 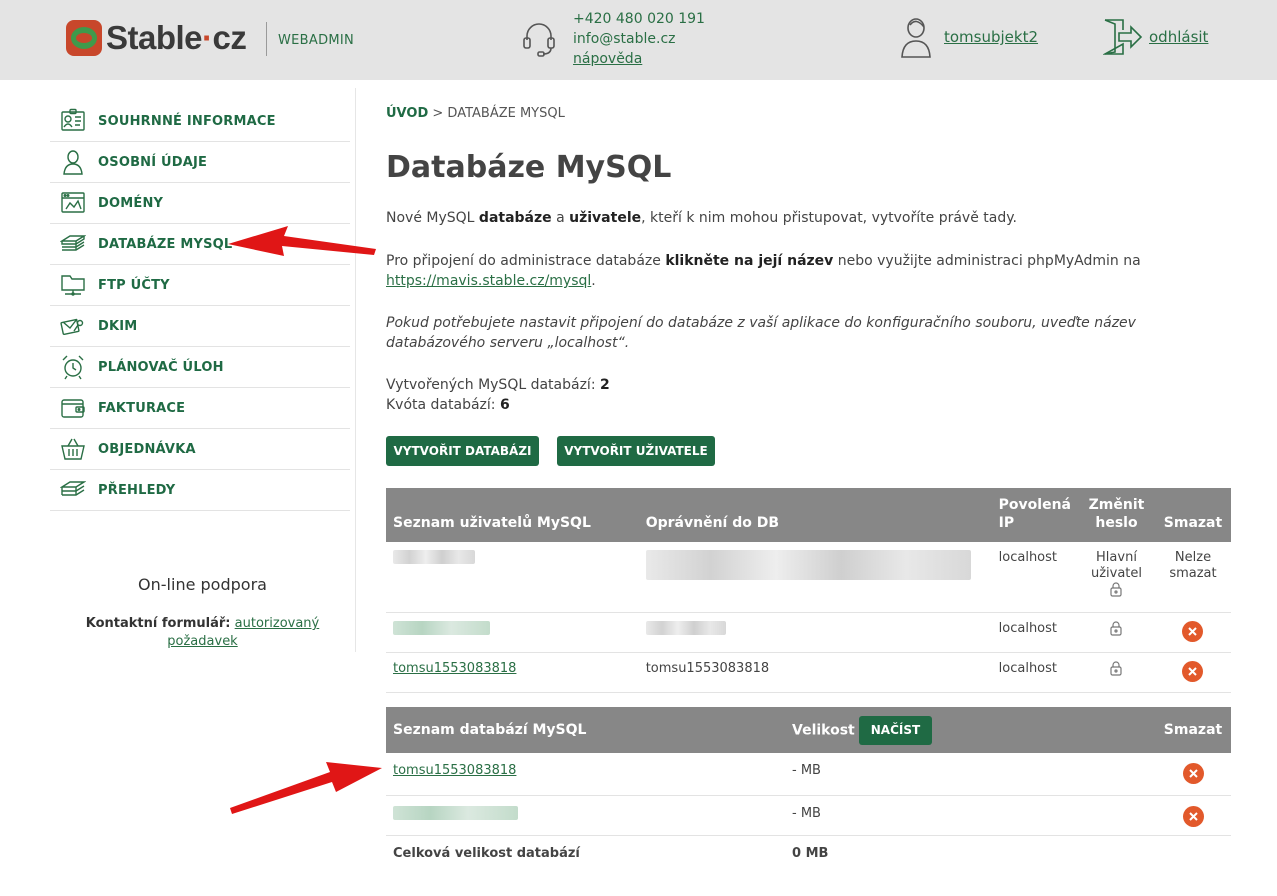 I want to click on sidebar-item-dkim: DKIM, so click(x=200, y=326).